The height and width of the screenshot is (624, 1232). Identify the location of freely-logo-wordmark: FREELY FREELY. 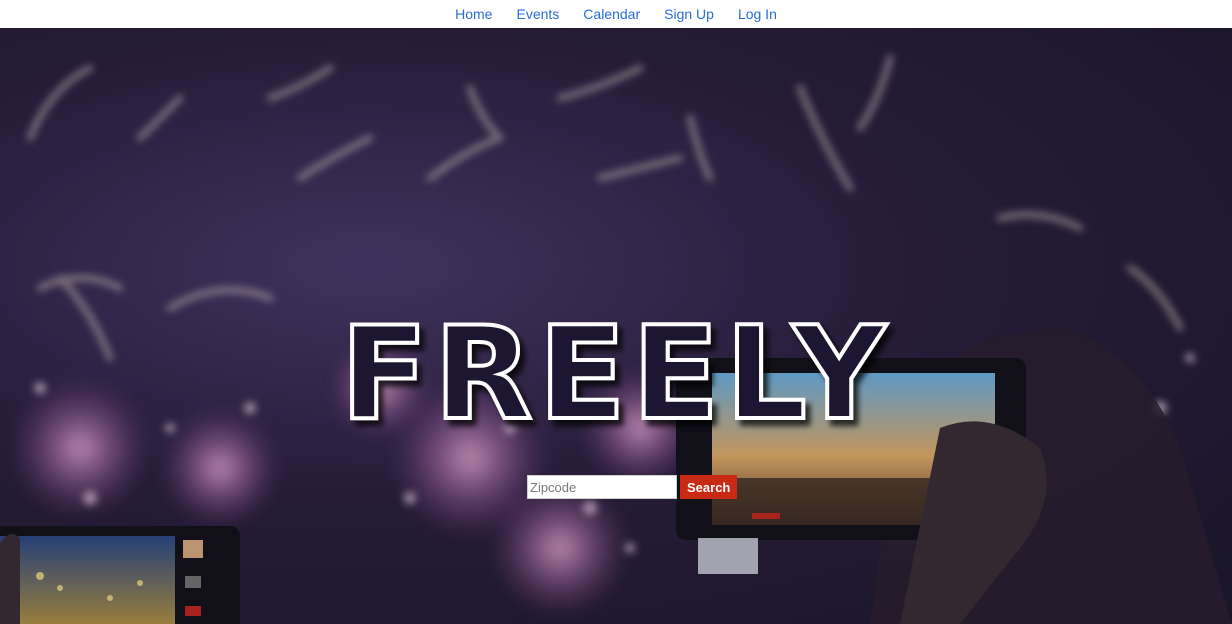
(614, 374).